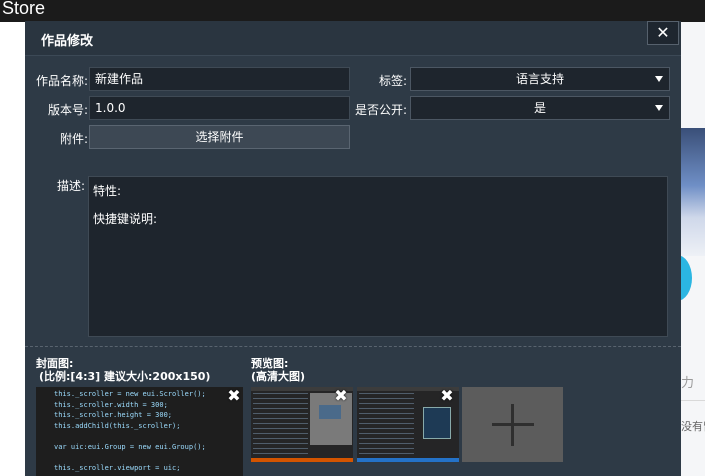  I want to click on thumb-widget, so click(330, 412).